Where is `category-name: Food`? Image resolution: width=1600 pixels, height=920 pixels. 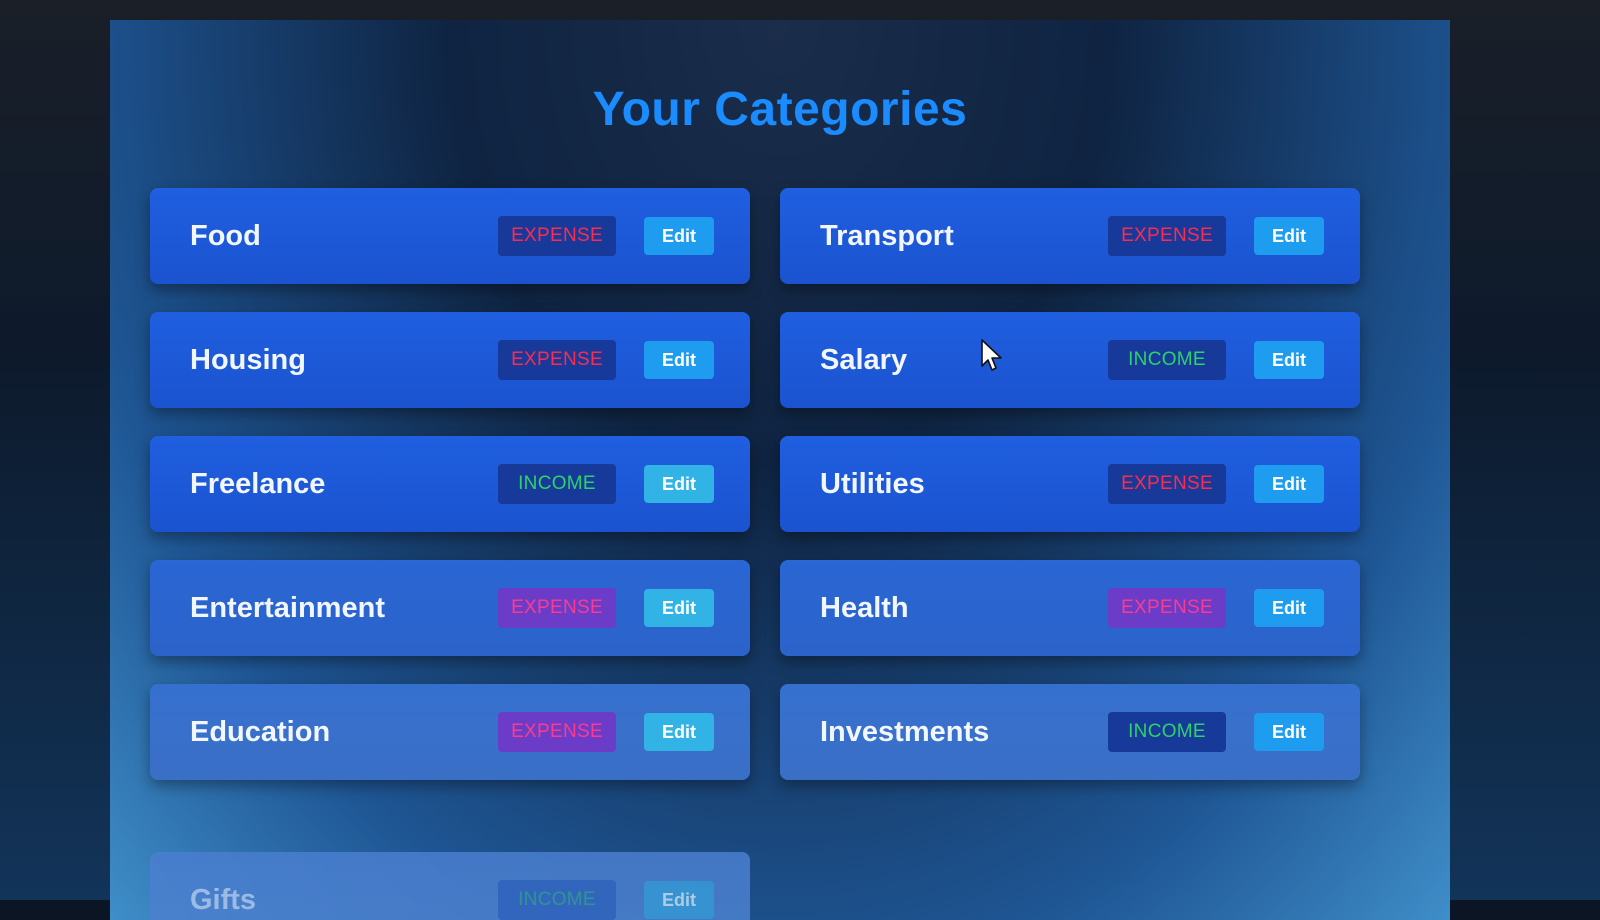
category-name: Food is located at coordinates (225, 235).